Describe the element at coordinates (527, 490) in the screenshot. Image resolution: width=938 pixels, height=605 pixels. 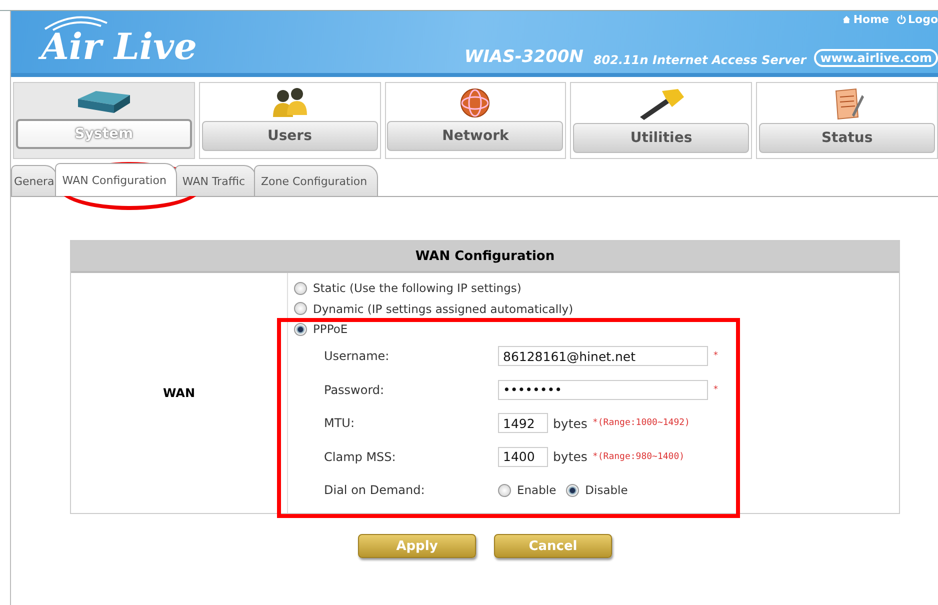
I see `option-radio: Enable` at that location.